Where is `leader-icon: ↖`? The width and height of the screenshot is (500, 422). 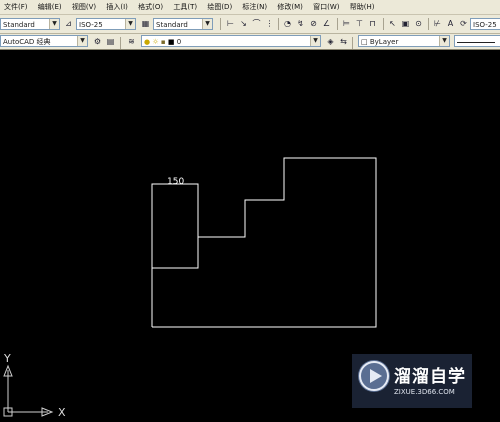 leader-icon: ↖ is located at coordinates (392, 23).